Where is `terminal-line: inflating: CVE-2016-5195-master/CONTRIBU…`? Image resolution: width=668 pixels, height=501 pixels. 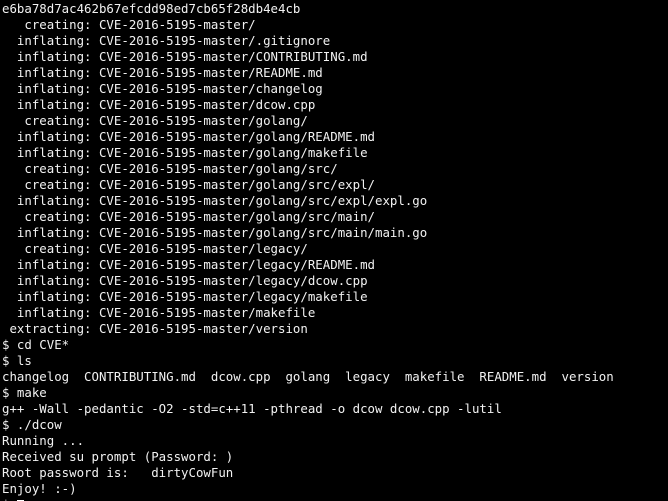 terminal-line: inflating: CVE-2016-5195-master/CONTRIBU… is located at coordinates (185, 56).